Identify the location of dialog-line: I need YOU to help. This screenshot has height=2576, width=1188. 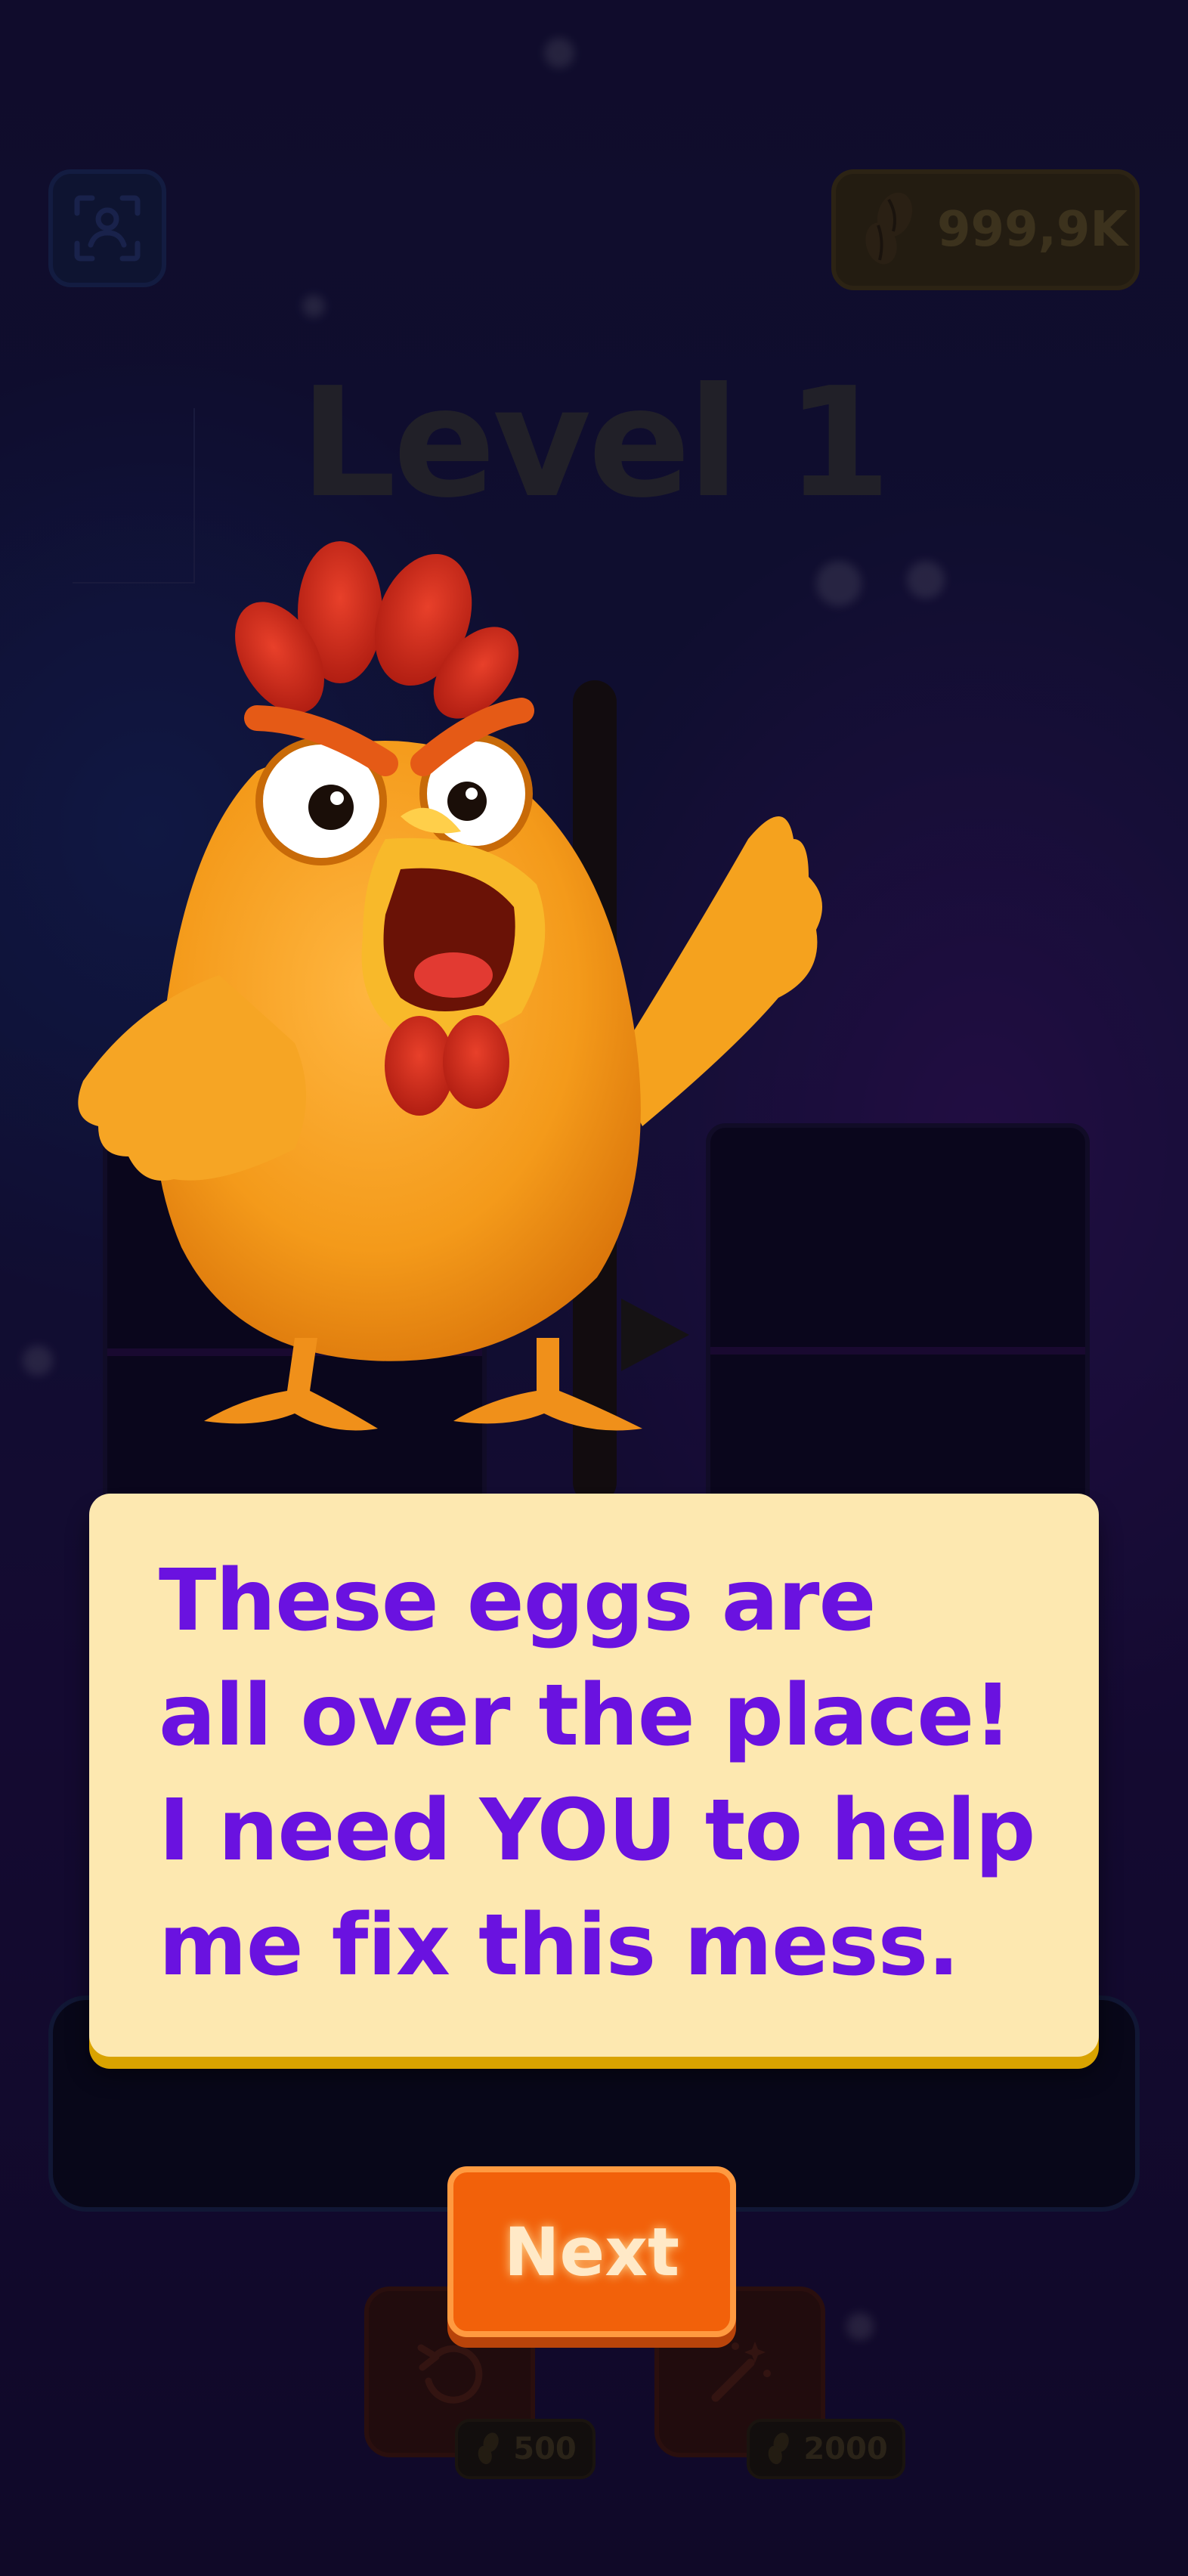
(597, 1831).